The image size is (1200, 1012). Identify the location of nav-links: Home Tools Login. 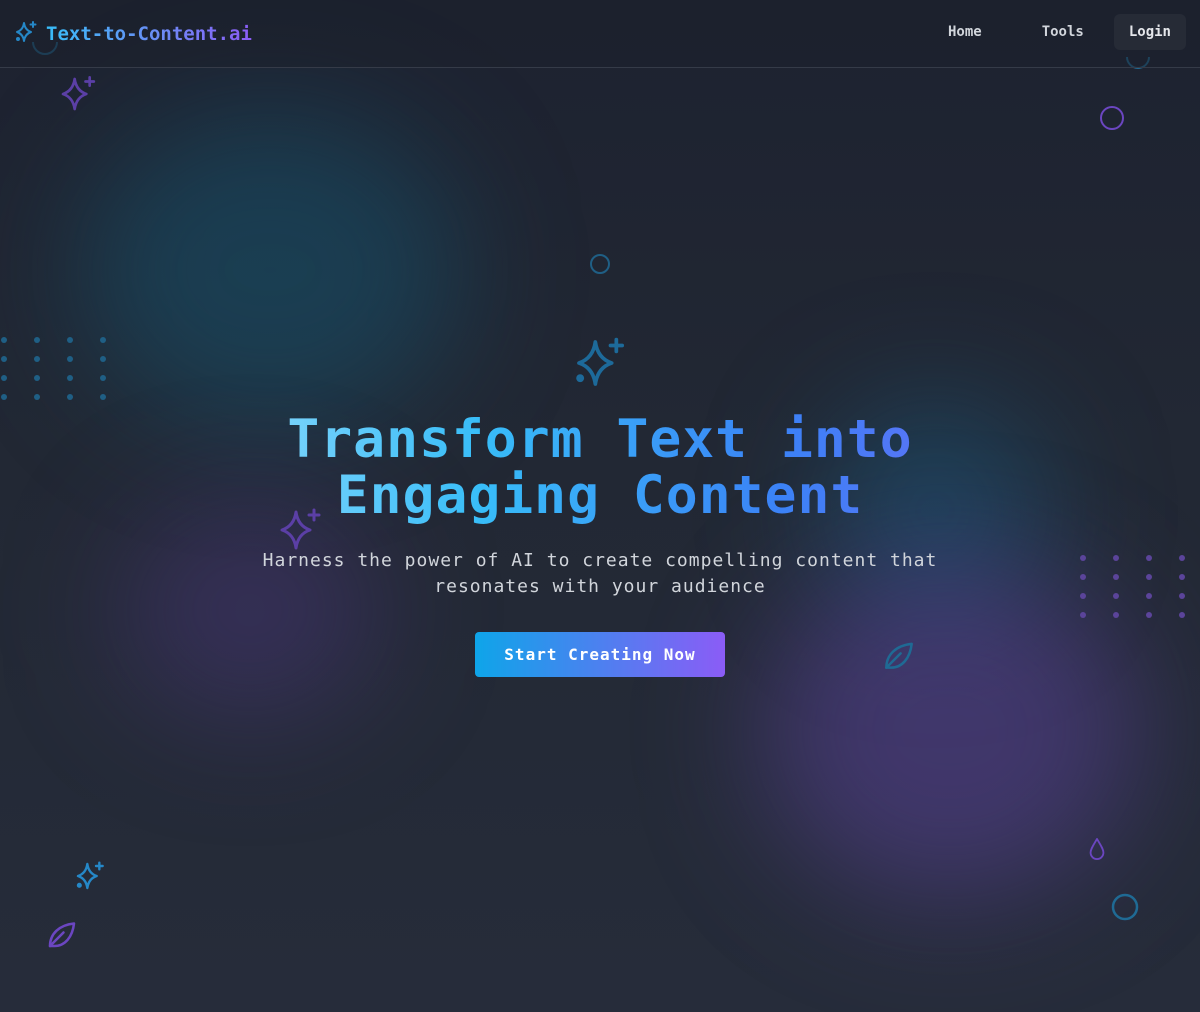
(1059, 32).